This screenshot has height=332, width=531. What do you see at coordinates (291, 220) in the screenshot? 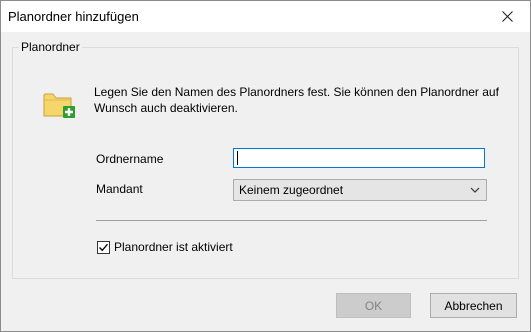
I see `separator` at bounding box center [291, 220].